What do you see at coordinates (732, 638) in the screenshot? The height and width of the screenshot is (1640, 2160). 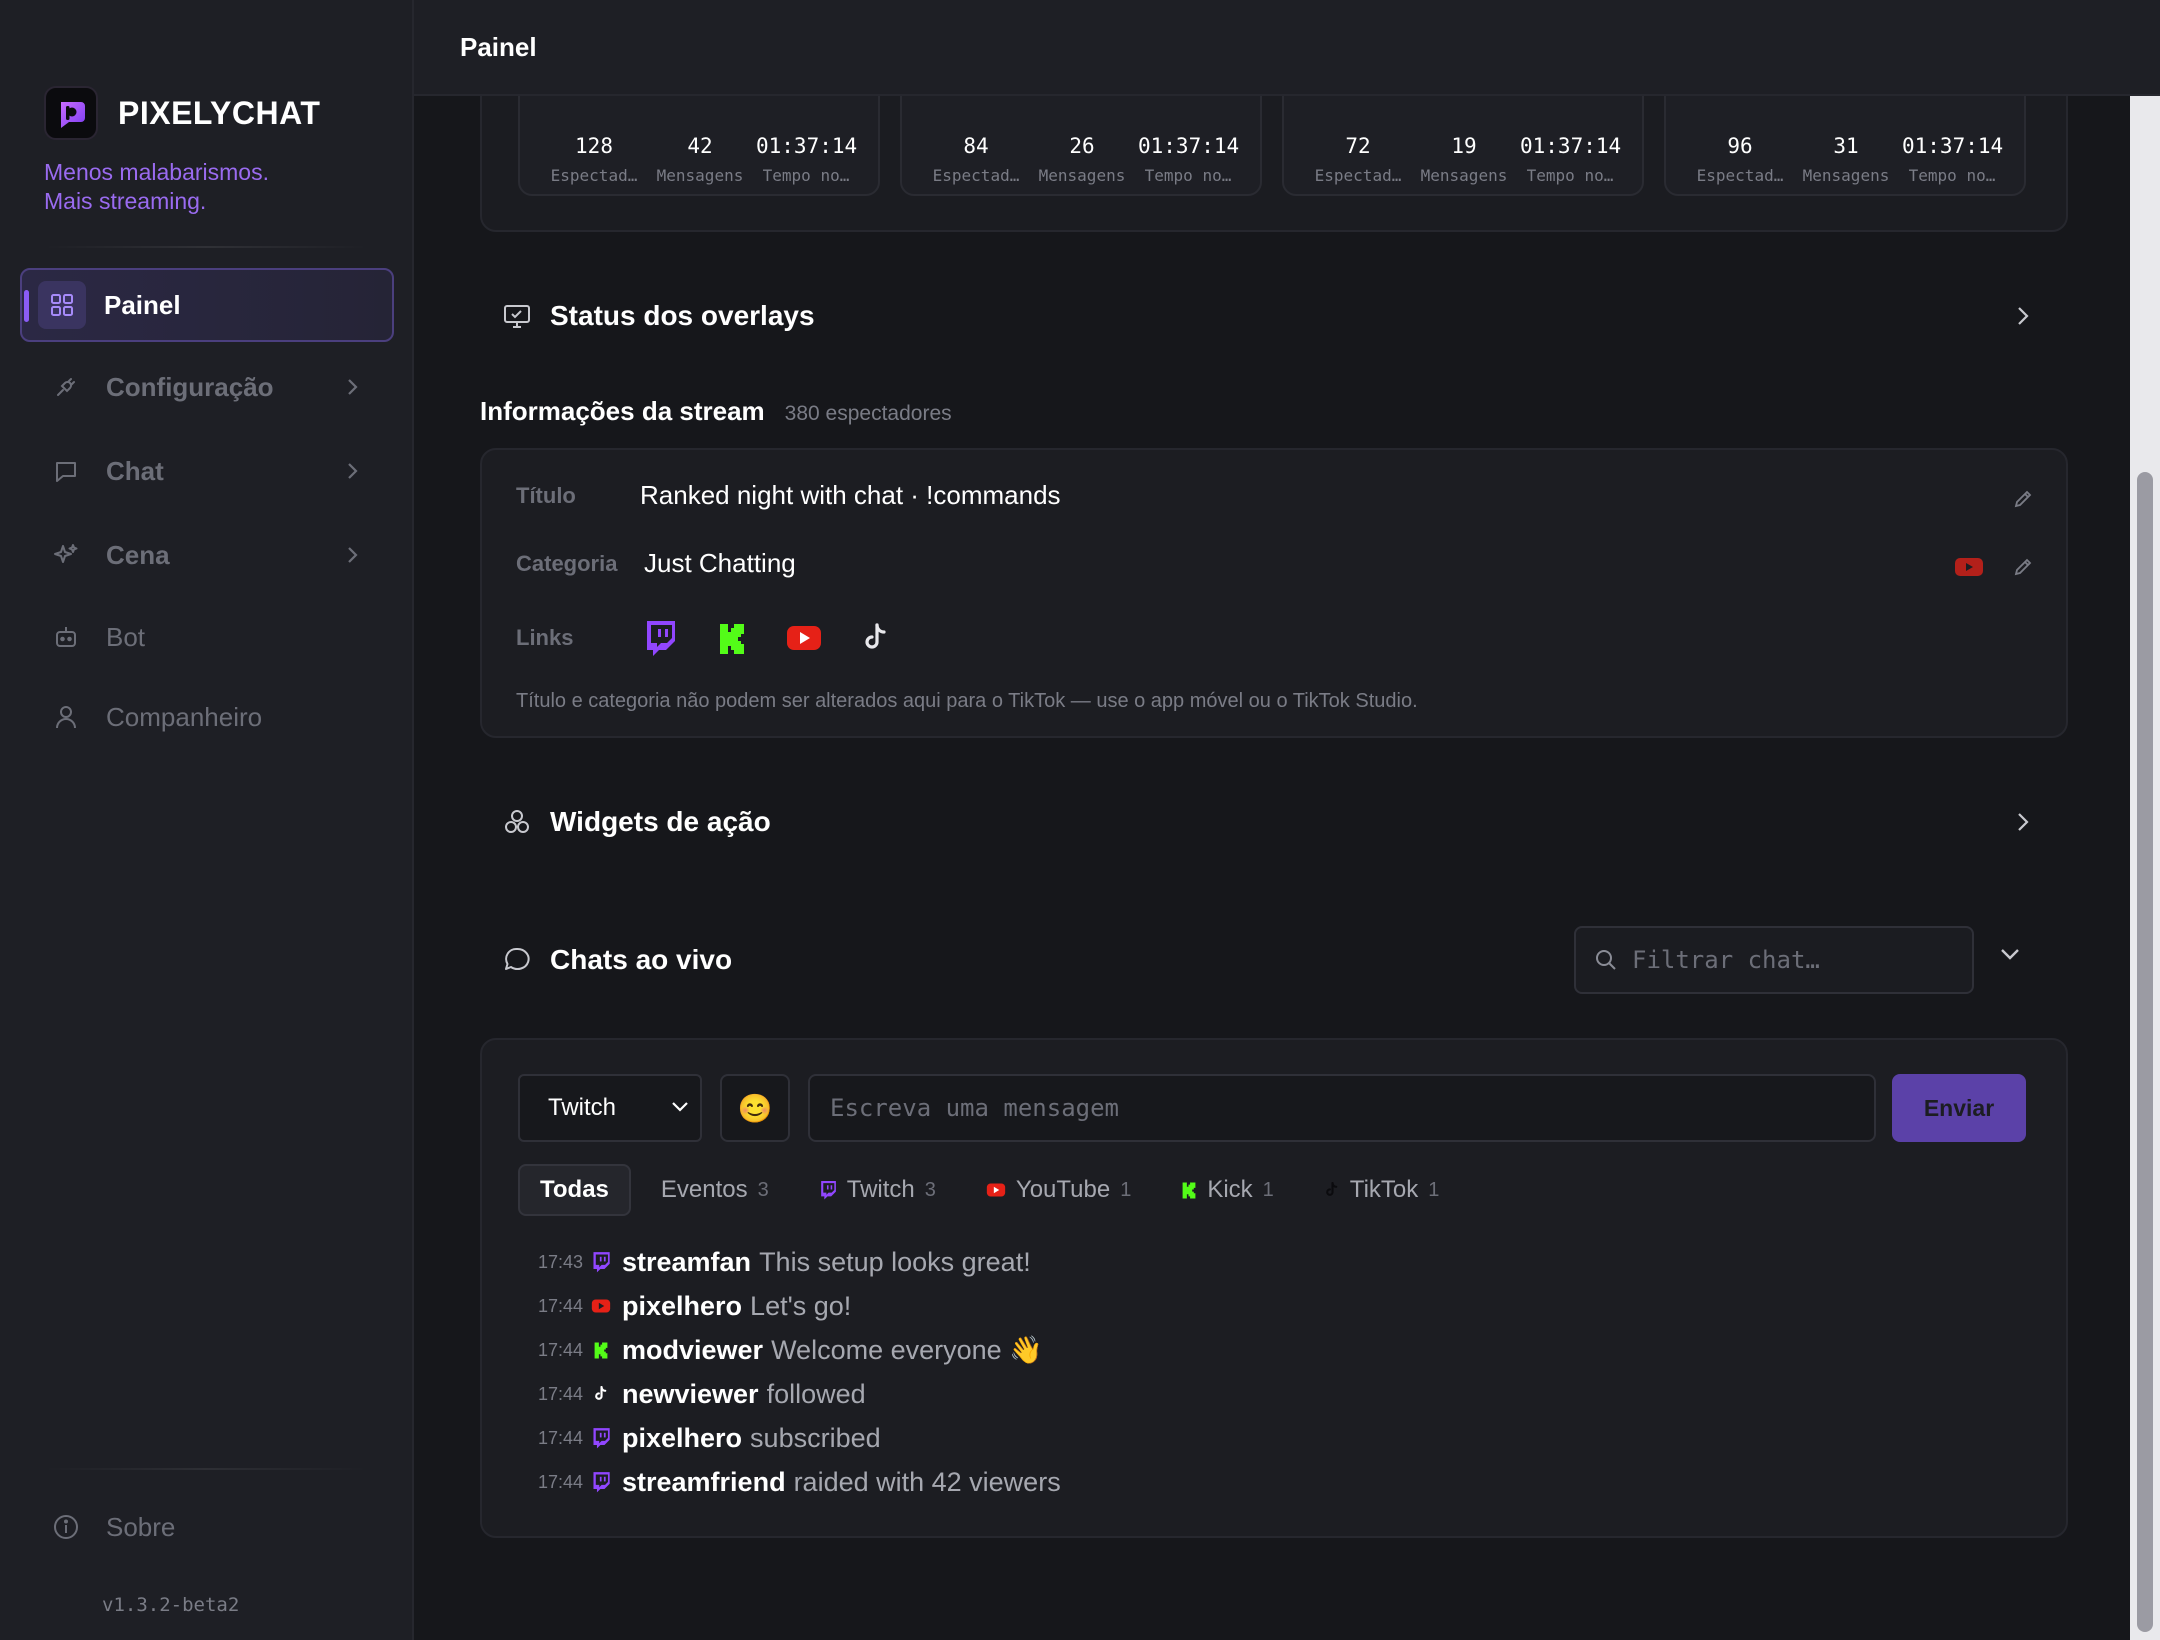 I see `kick-icon` at bounding box center [732, 638].